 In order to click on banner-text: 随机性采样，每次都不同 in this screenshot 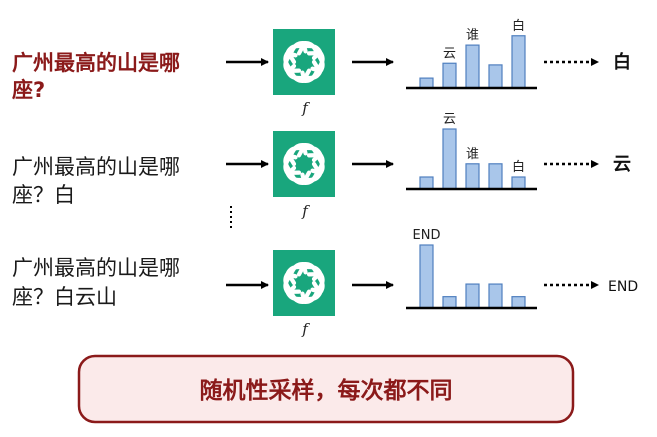, I will do `click(326, 390)`.